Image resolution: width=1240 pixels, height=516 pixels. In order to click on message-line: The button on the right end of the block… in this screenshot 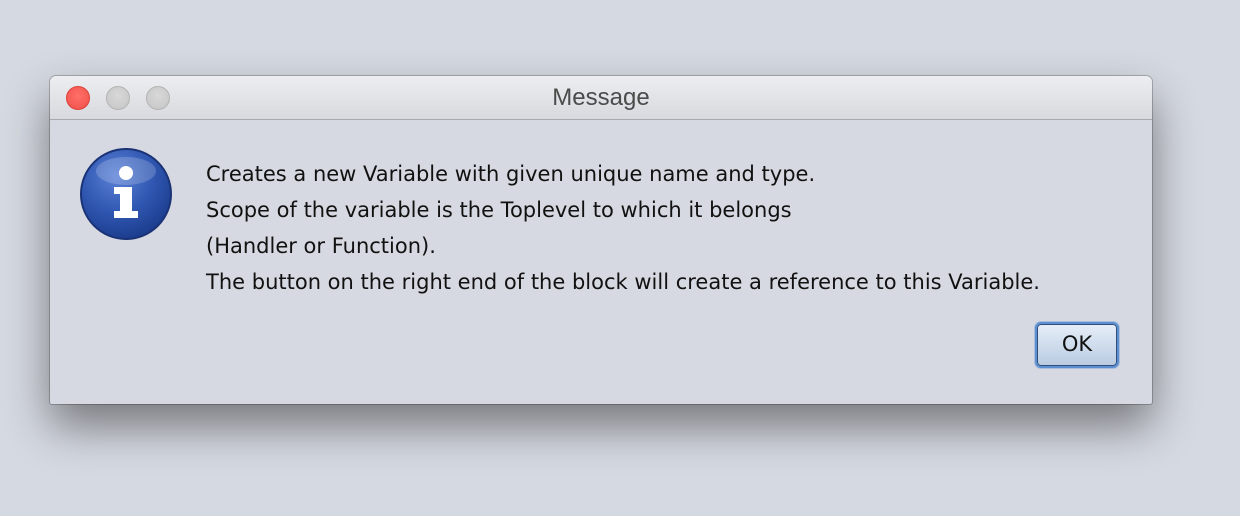, I will do `click(623, 282)`.